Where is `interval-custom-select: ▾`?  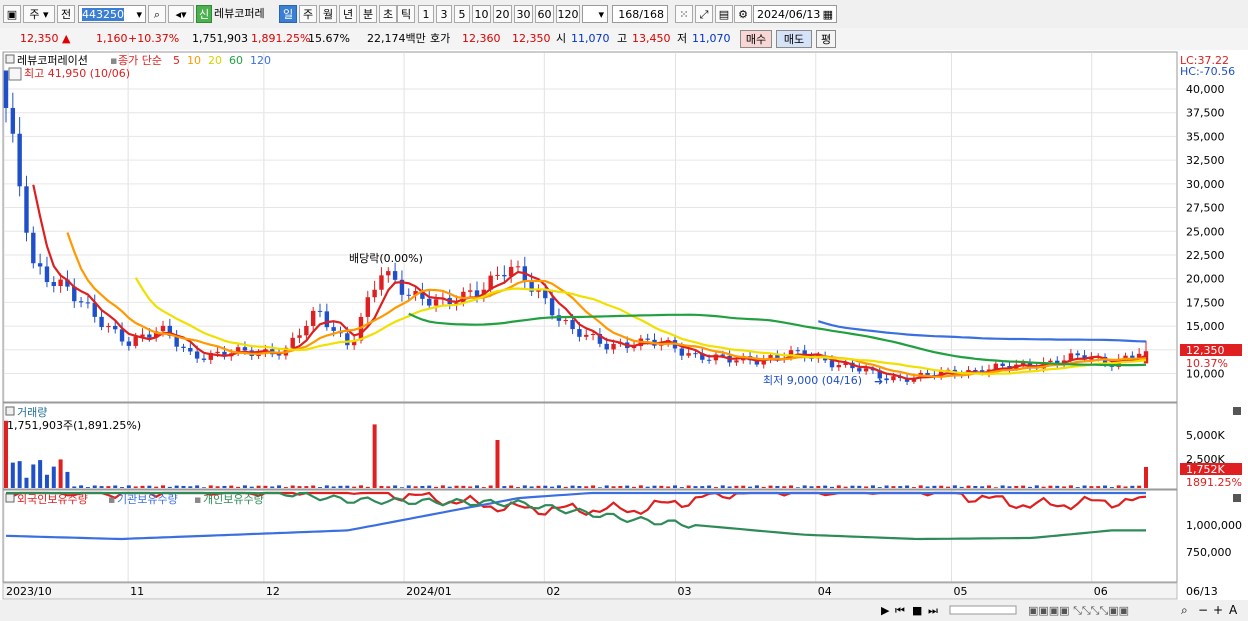 interval-custom-select: ▾ is located at coordinates (595, 14).